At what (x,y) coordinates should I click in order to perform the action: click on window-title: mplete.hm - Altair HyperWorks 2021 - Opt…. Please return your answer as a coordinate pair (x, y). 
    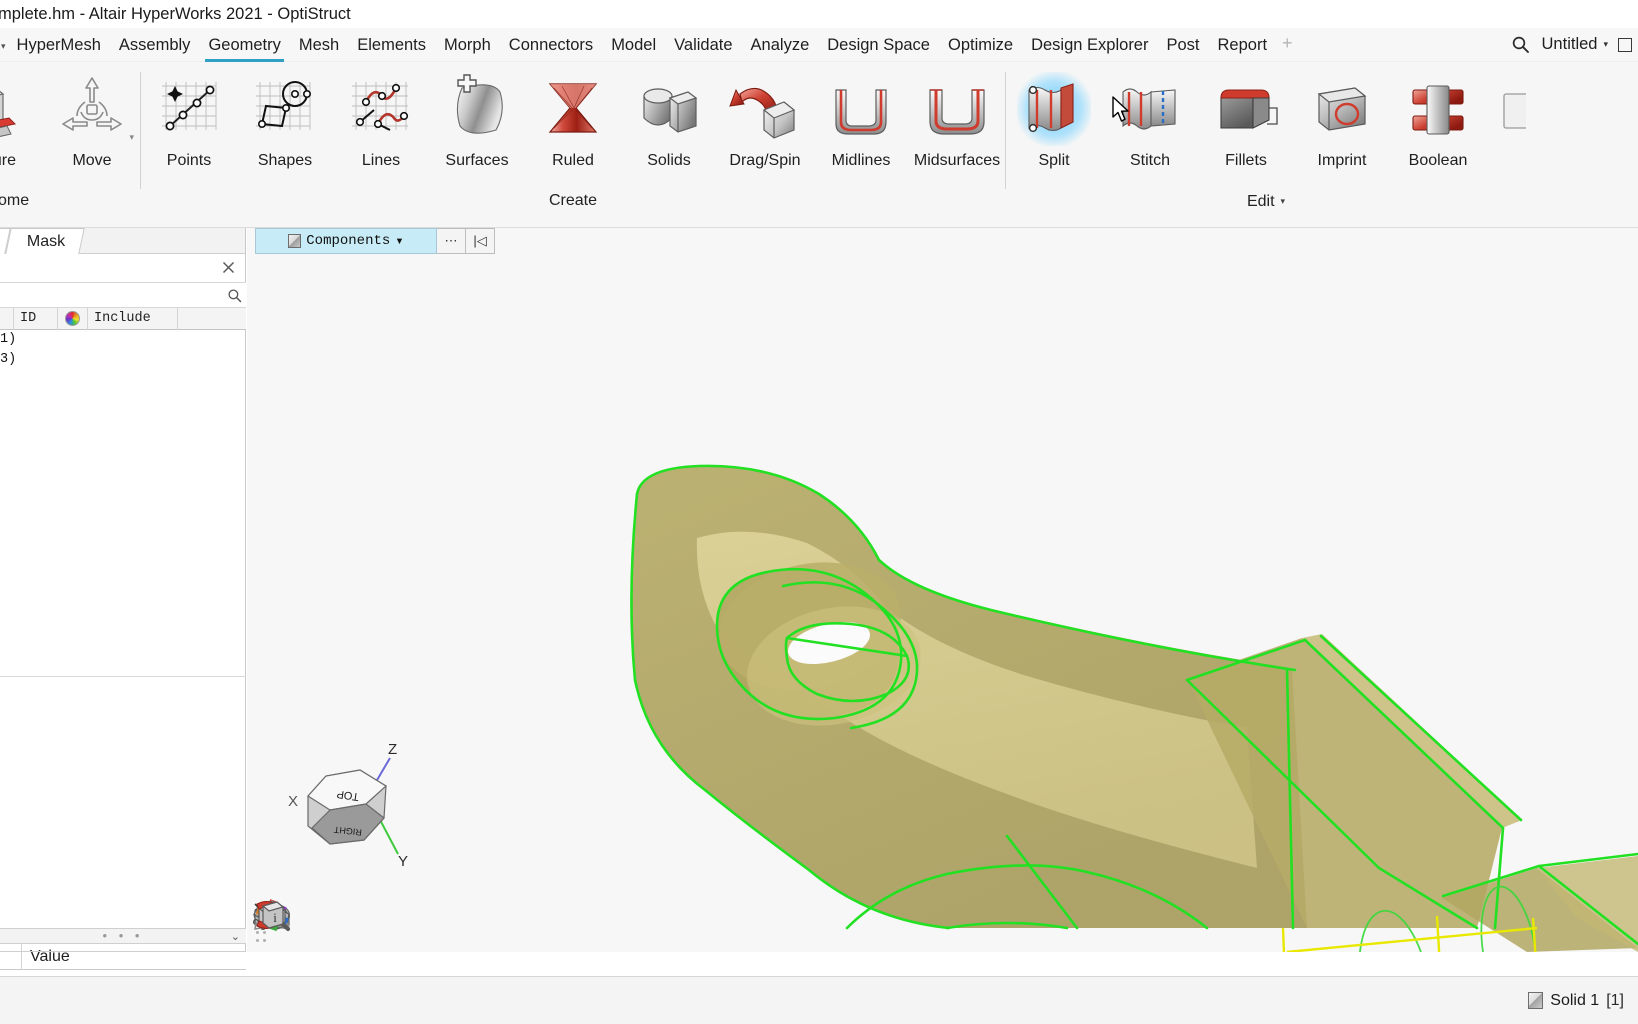
    Looking at the image, I should click on (175, 13).